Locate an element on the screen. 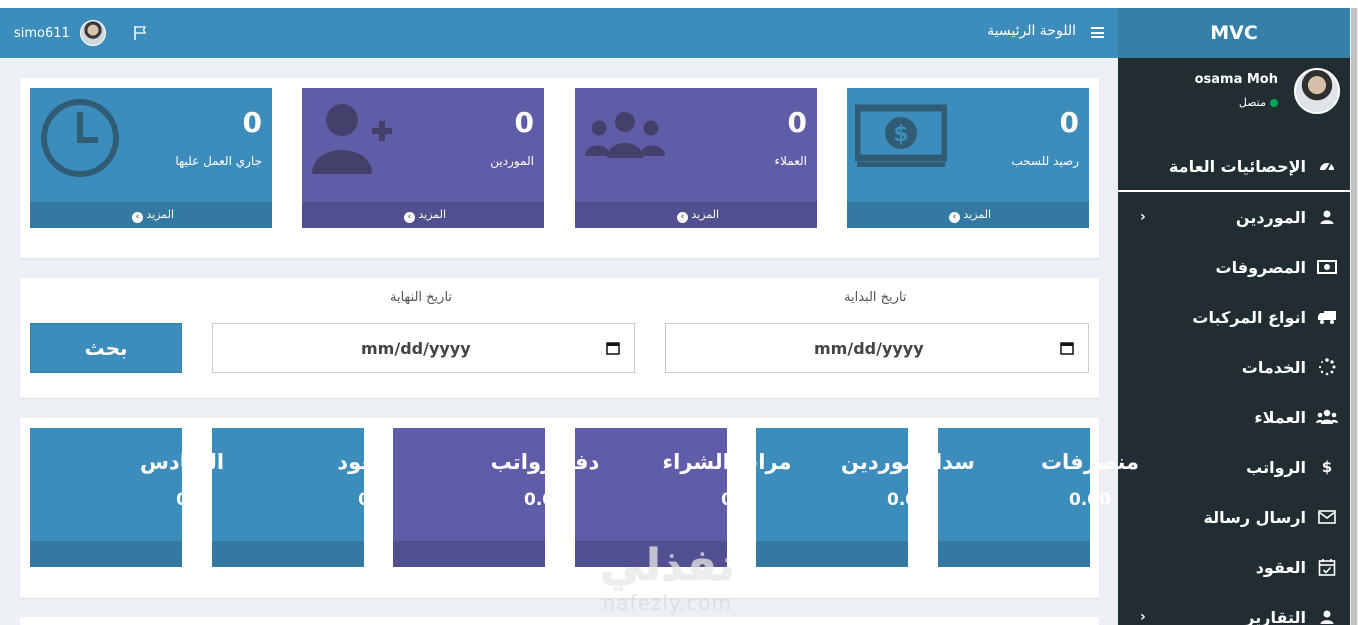 The image size is (1358, 625). envelope-icon is located at coordinates (1327, 517).